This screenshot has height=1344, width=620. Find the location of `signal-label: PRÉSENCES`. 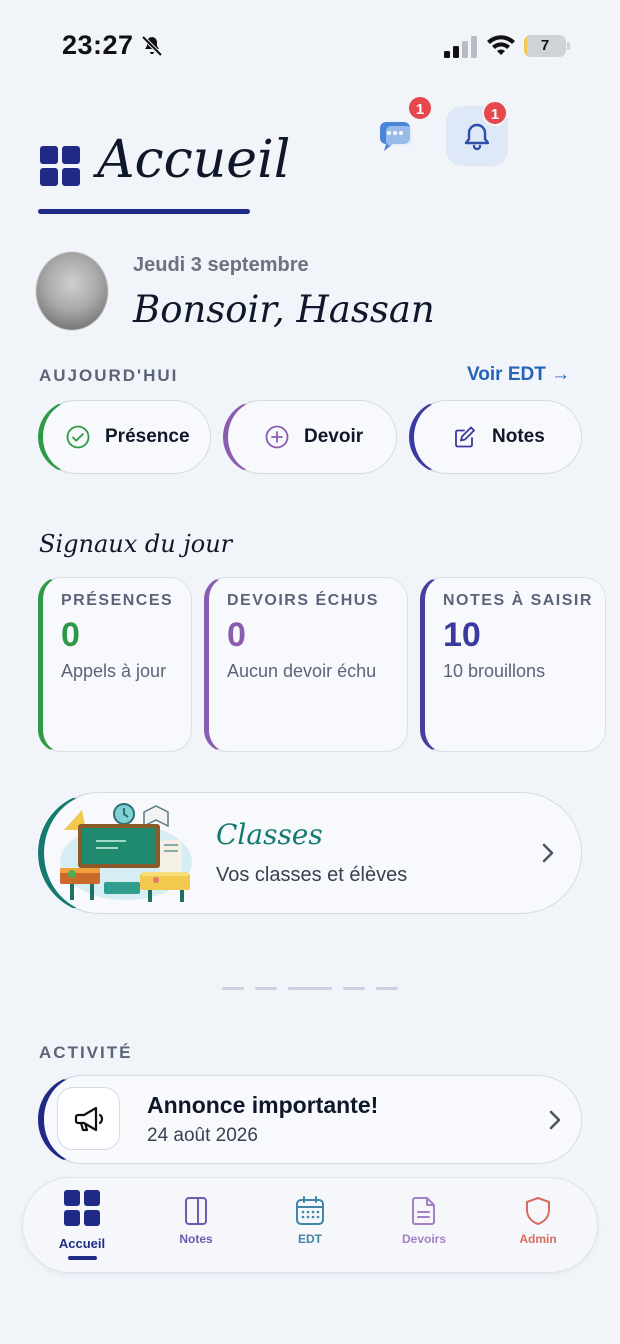

signal-label: PRÉSENCES is located at coordinates (117, 600).